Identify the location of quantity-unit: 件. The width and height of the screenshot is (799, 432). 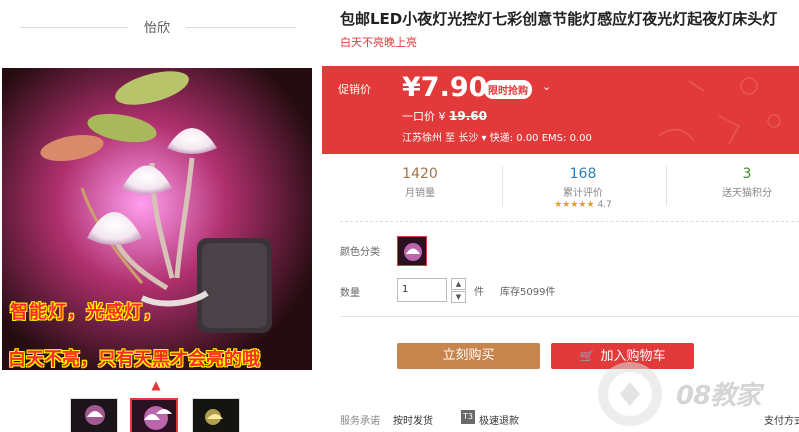
(479, 292).